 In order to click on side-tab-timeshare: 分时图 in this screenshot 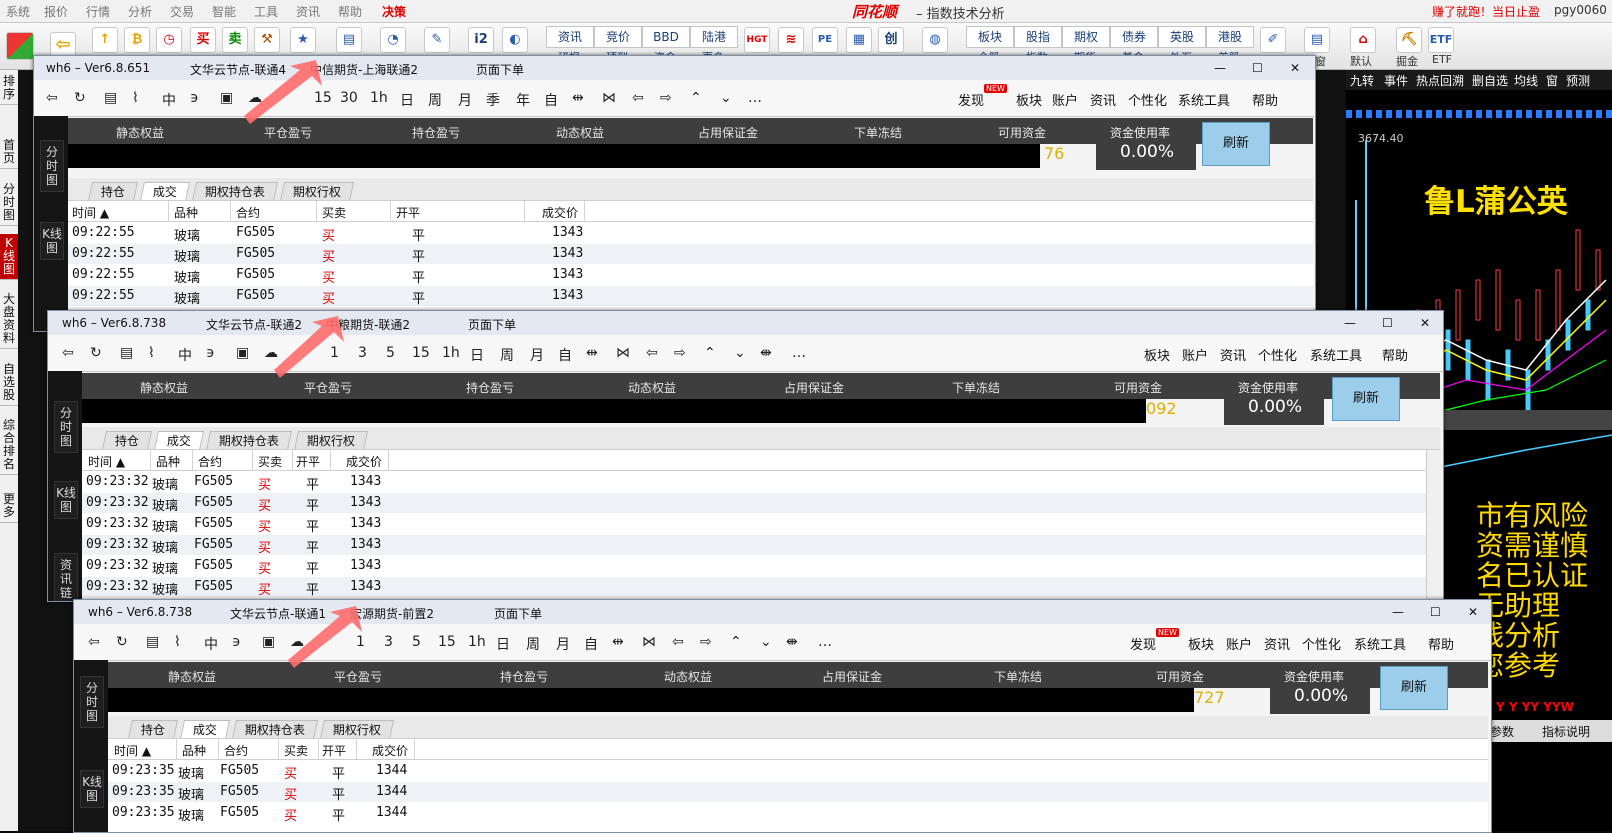, I will do `click(52, 166)`.